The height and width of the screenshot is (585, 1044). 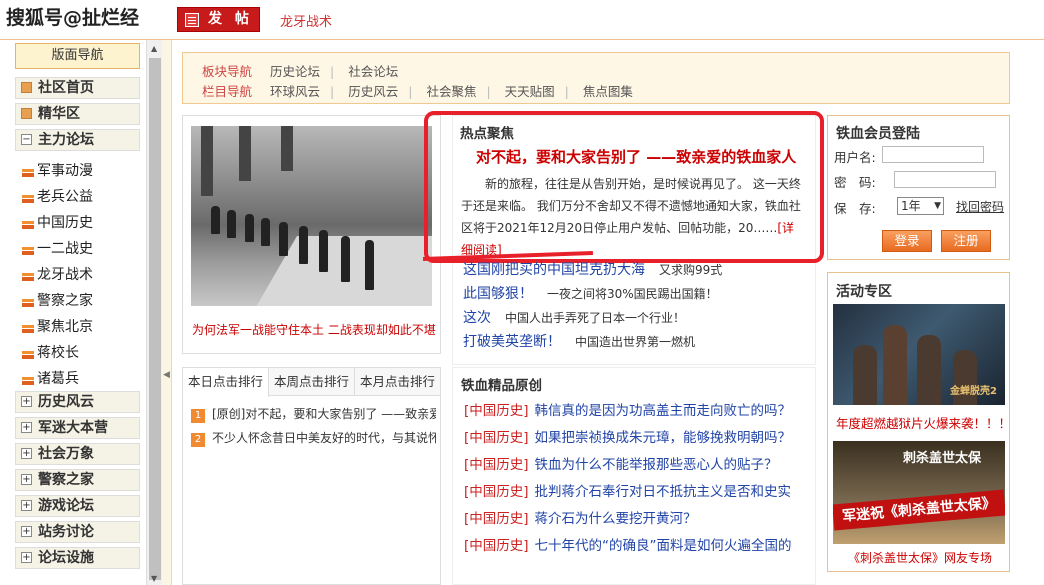 What do you see at coordinates (66, 558) in the screenshot?
I see `sidebar-item-label: 论坛设施` at bounding box center [66, 558].